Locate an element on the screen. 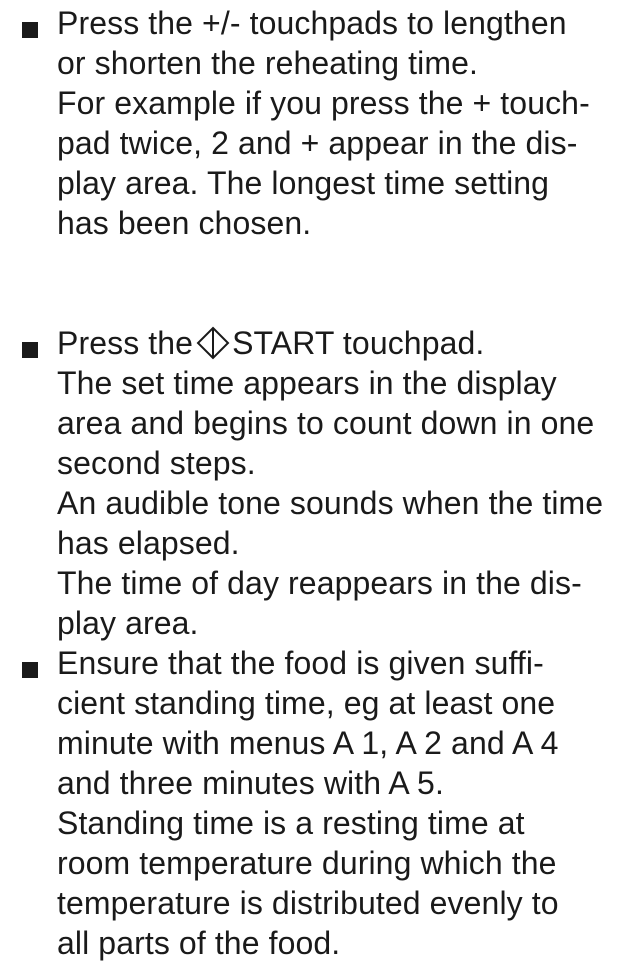 Image resolution: width=641 pixels, height=971 pixels. text-line: Standing time is a resting time at is located at coordinates (291, 823).